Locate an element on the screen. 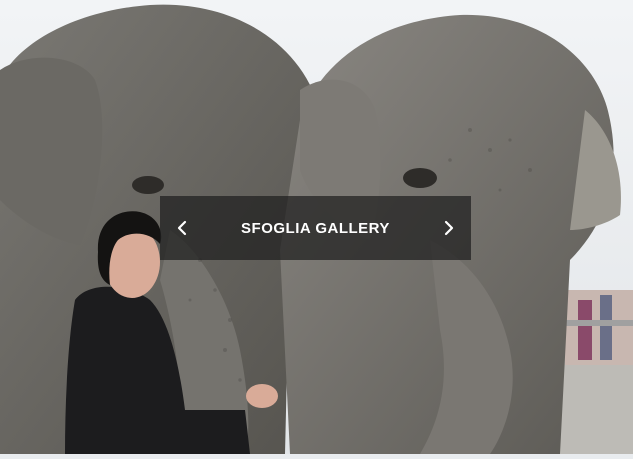 The height and width of the screenshot is (459, 633). gallery-next-button is located at coordinates (449, 228).